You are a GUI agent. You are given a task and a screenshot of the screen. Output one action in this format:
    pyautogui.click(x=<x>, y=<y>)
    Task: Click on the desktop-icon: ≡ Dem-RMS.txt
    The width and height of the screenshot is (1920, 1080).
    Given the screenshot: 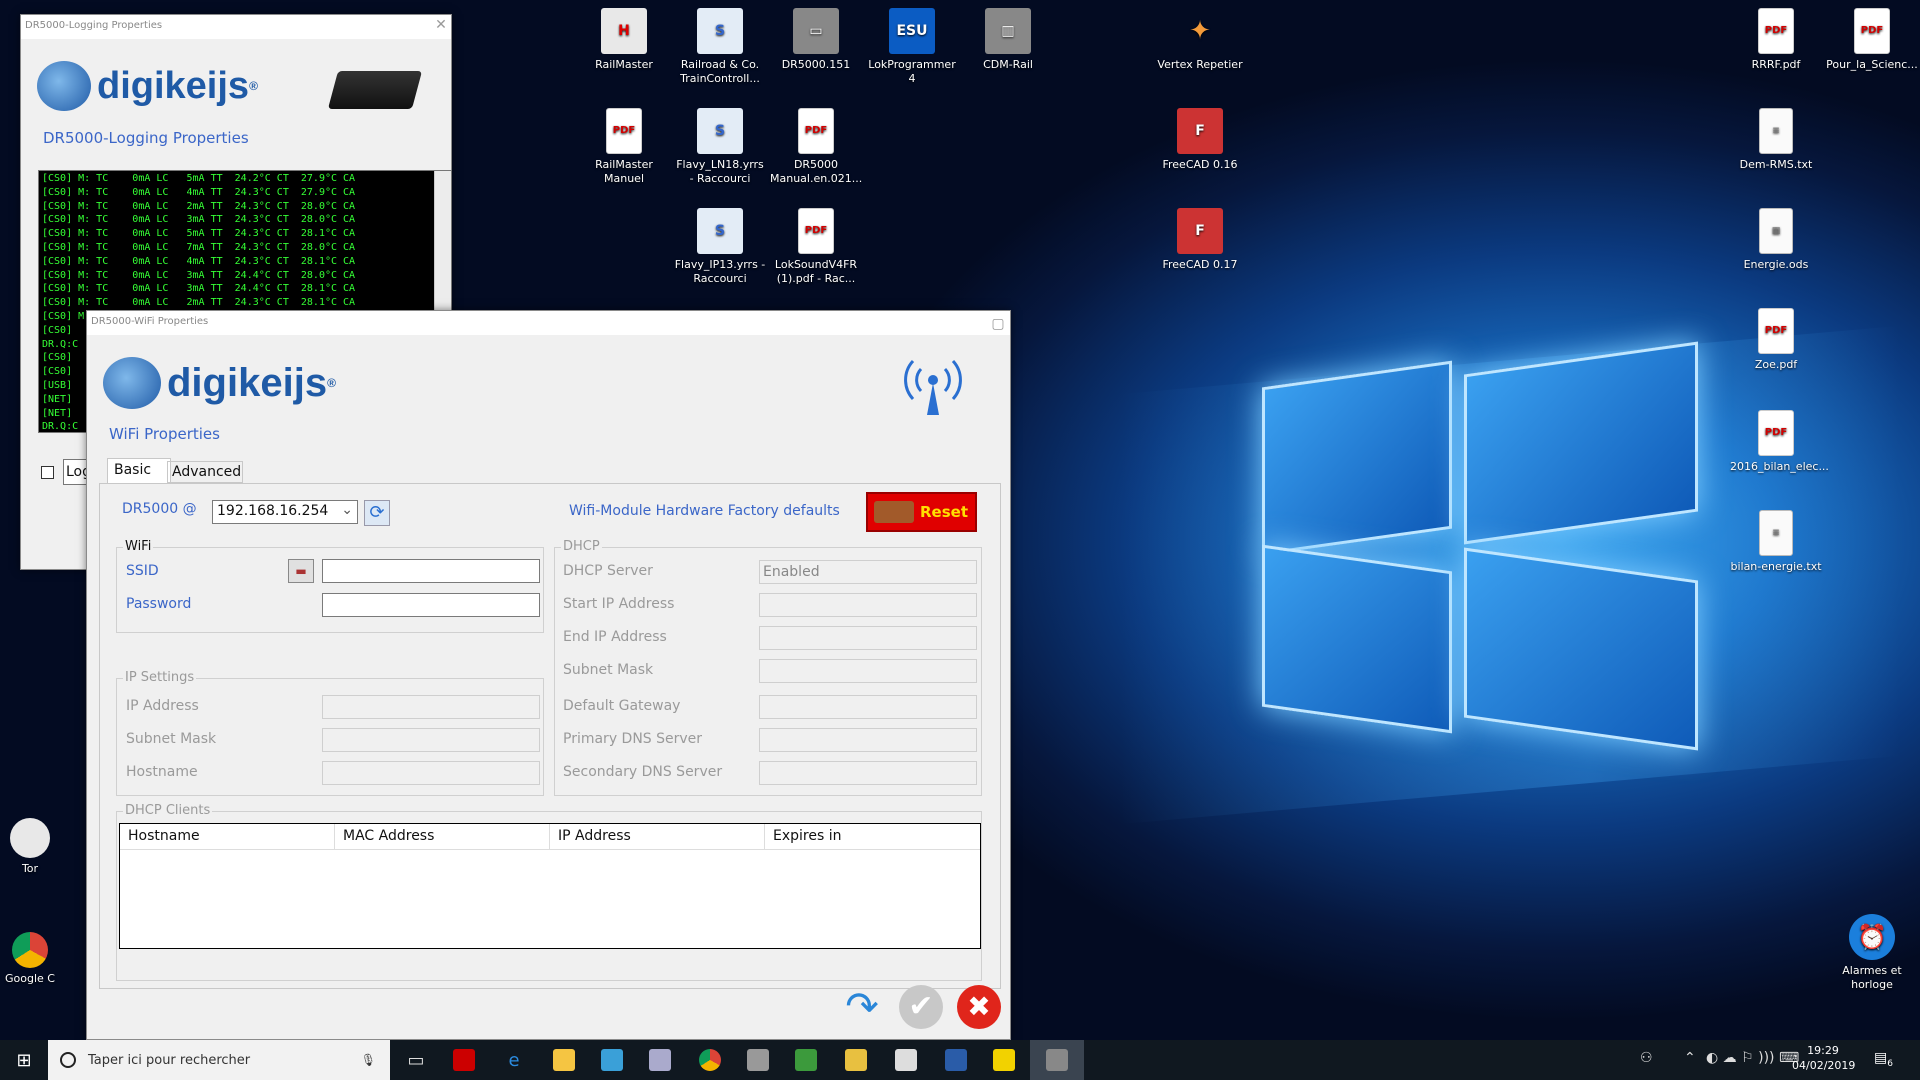 What is the action you would take?
    pyautogui.click(x=1776, y=140)
    